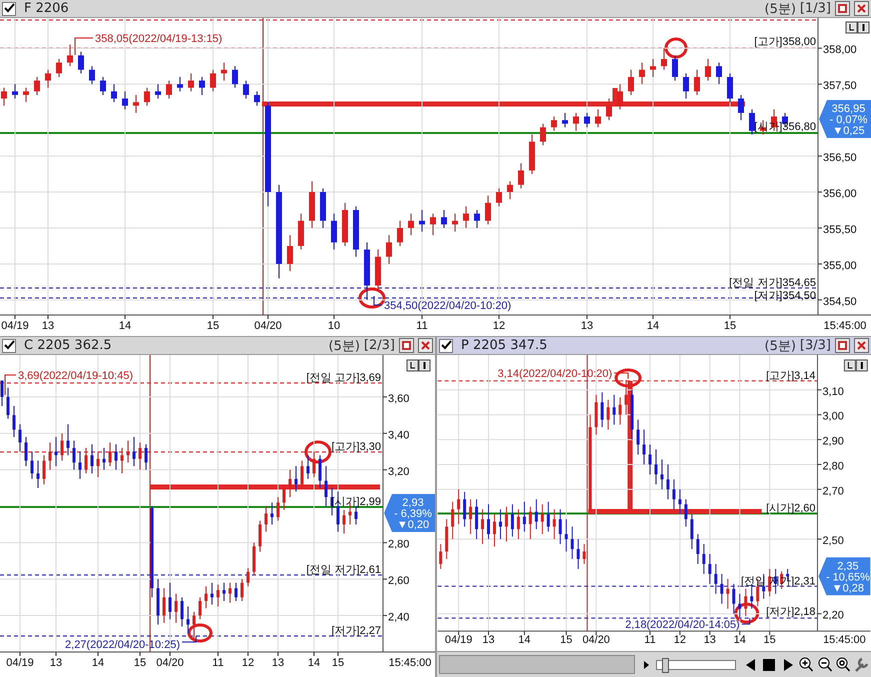 This screenshot has width=871, height=677. Describe the element at coordinates (840, 266) in the screenshot. I see `axis-label: 355,00` at that location.